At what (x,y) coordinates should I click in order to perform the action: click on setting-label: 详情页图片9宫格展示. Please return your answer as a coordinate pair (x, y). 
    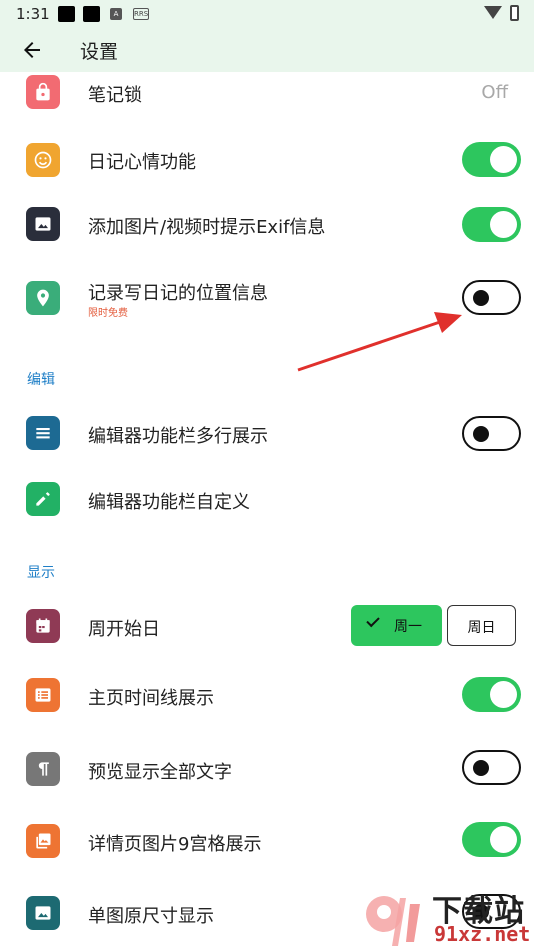
    Looking at the image, I should click on (175, 844).